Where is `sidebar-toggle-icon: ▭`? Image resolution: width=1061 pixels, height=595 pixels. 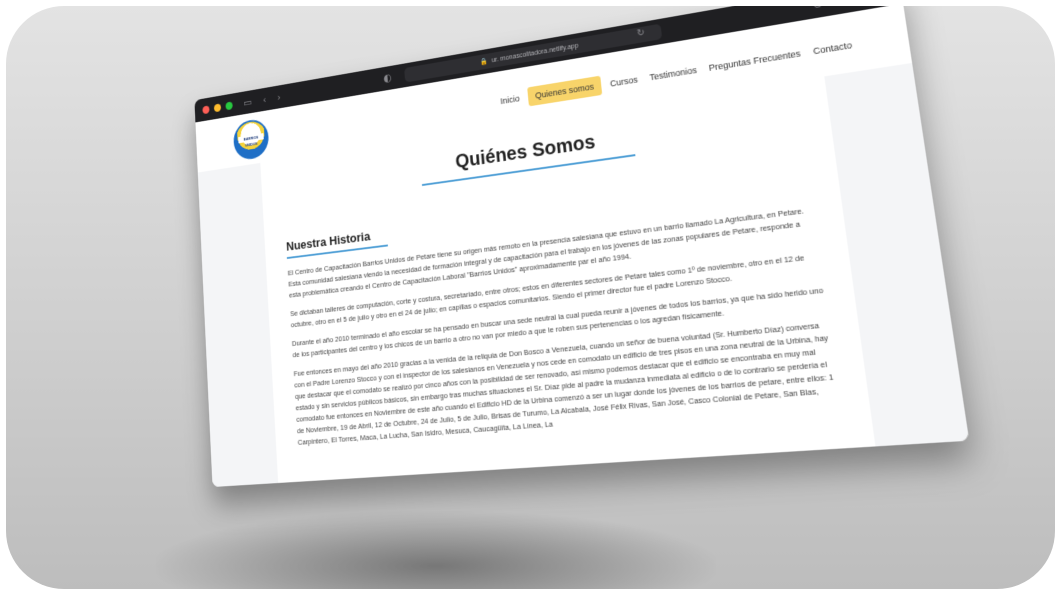
sidebar-toggle-icon: ▭ is located at coordinates (247, 102).